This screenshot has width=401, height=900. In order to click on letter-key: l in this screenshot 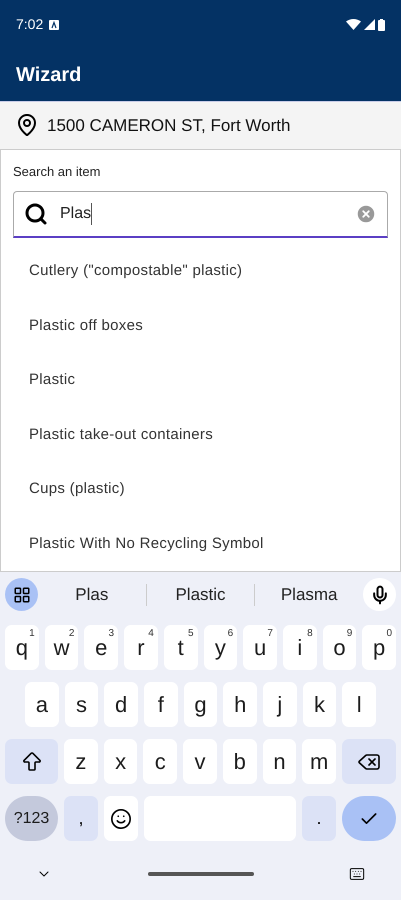, I will do `click(359, 704)`.